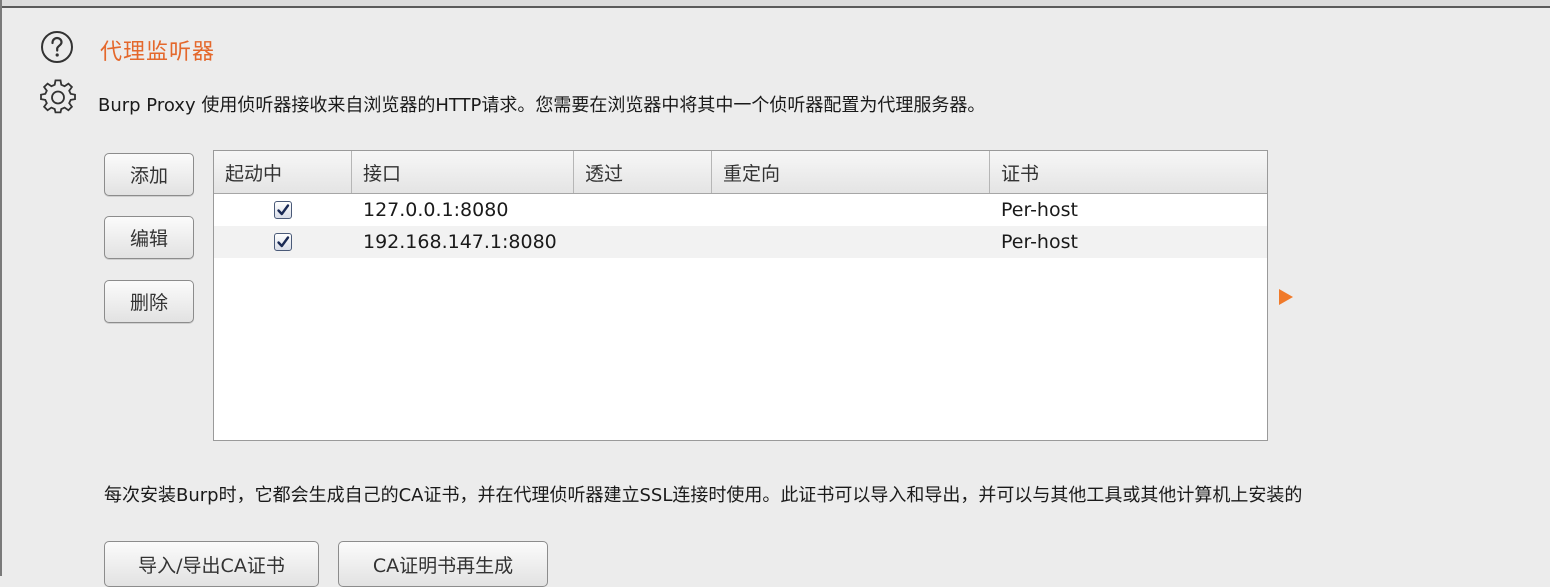  What do you see at coordinates (57, 47) in the screenshot?
I see `help-circle-icon` at bounding box center [57, 47].